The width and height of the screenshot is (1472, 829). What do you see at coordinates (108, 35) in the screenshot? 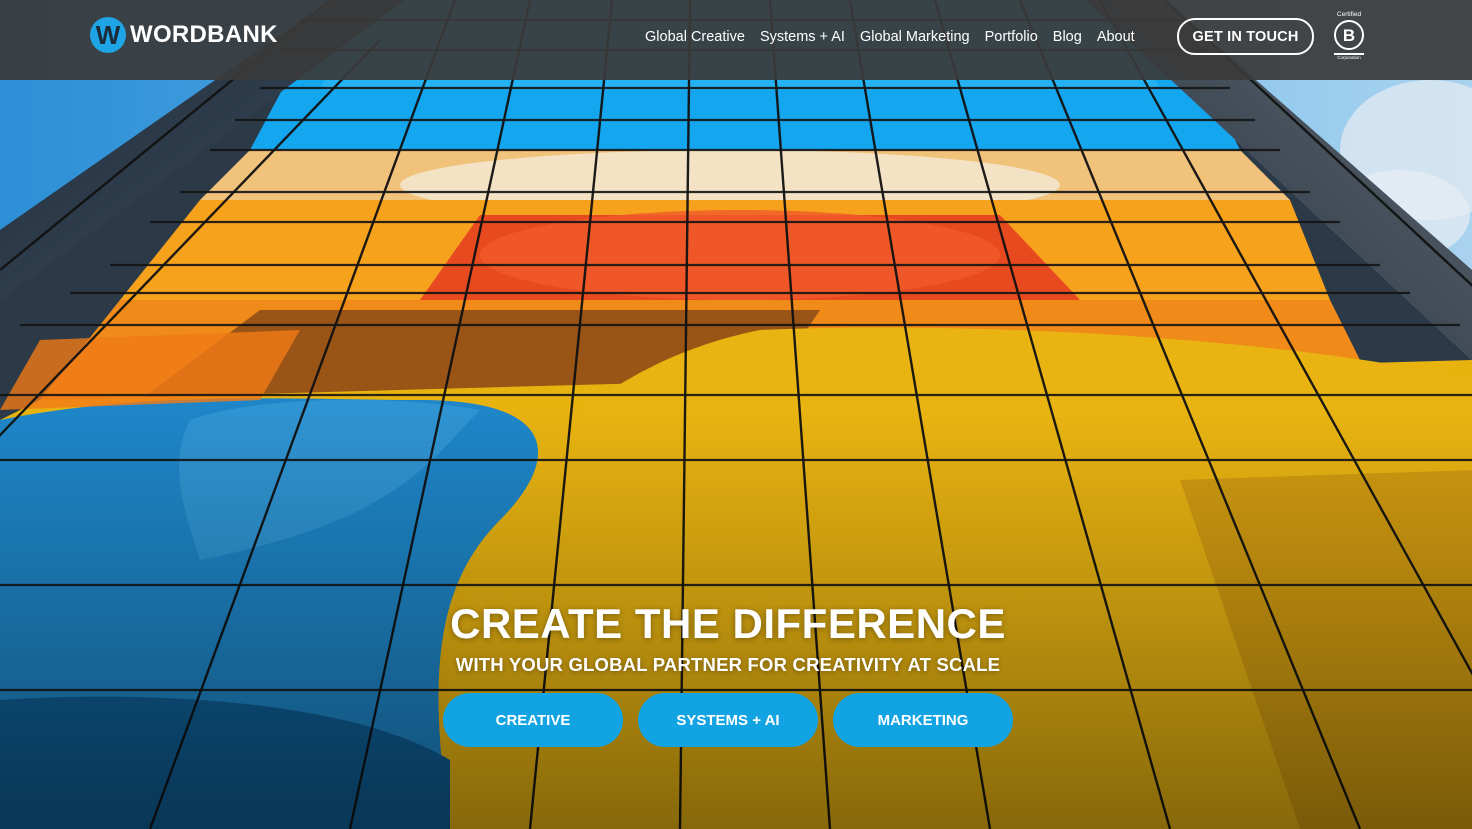
I see `logo-w-icon: W` at bounding box center [108, 35].